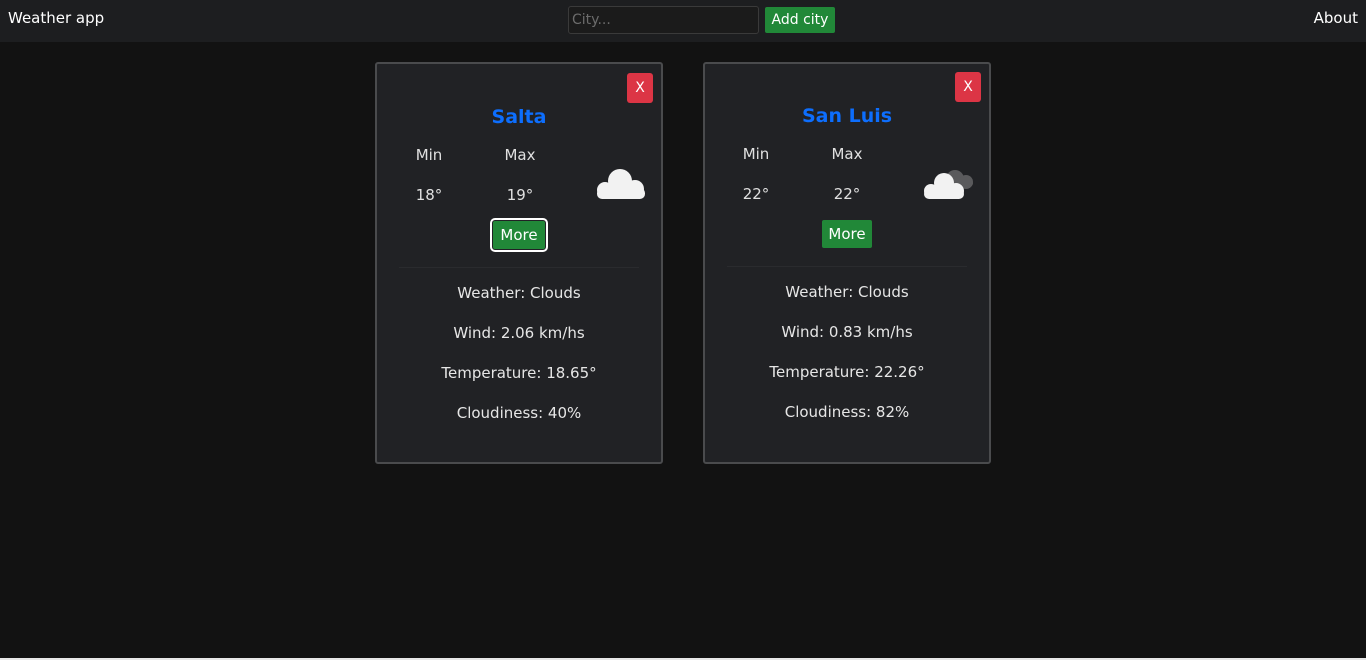 This screenshot has height=660, width=1366. What do you see at coordinates (847, 194) in the screenshot?
I see `max-temp-value: 22°` at bounding box center [847, 194].